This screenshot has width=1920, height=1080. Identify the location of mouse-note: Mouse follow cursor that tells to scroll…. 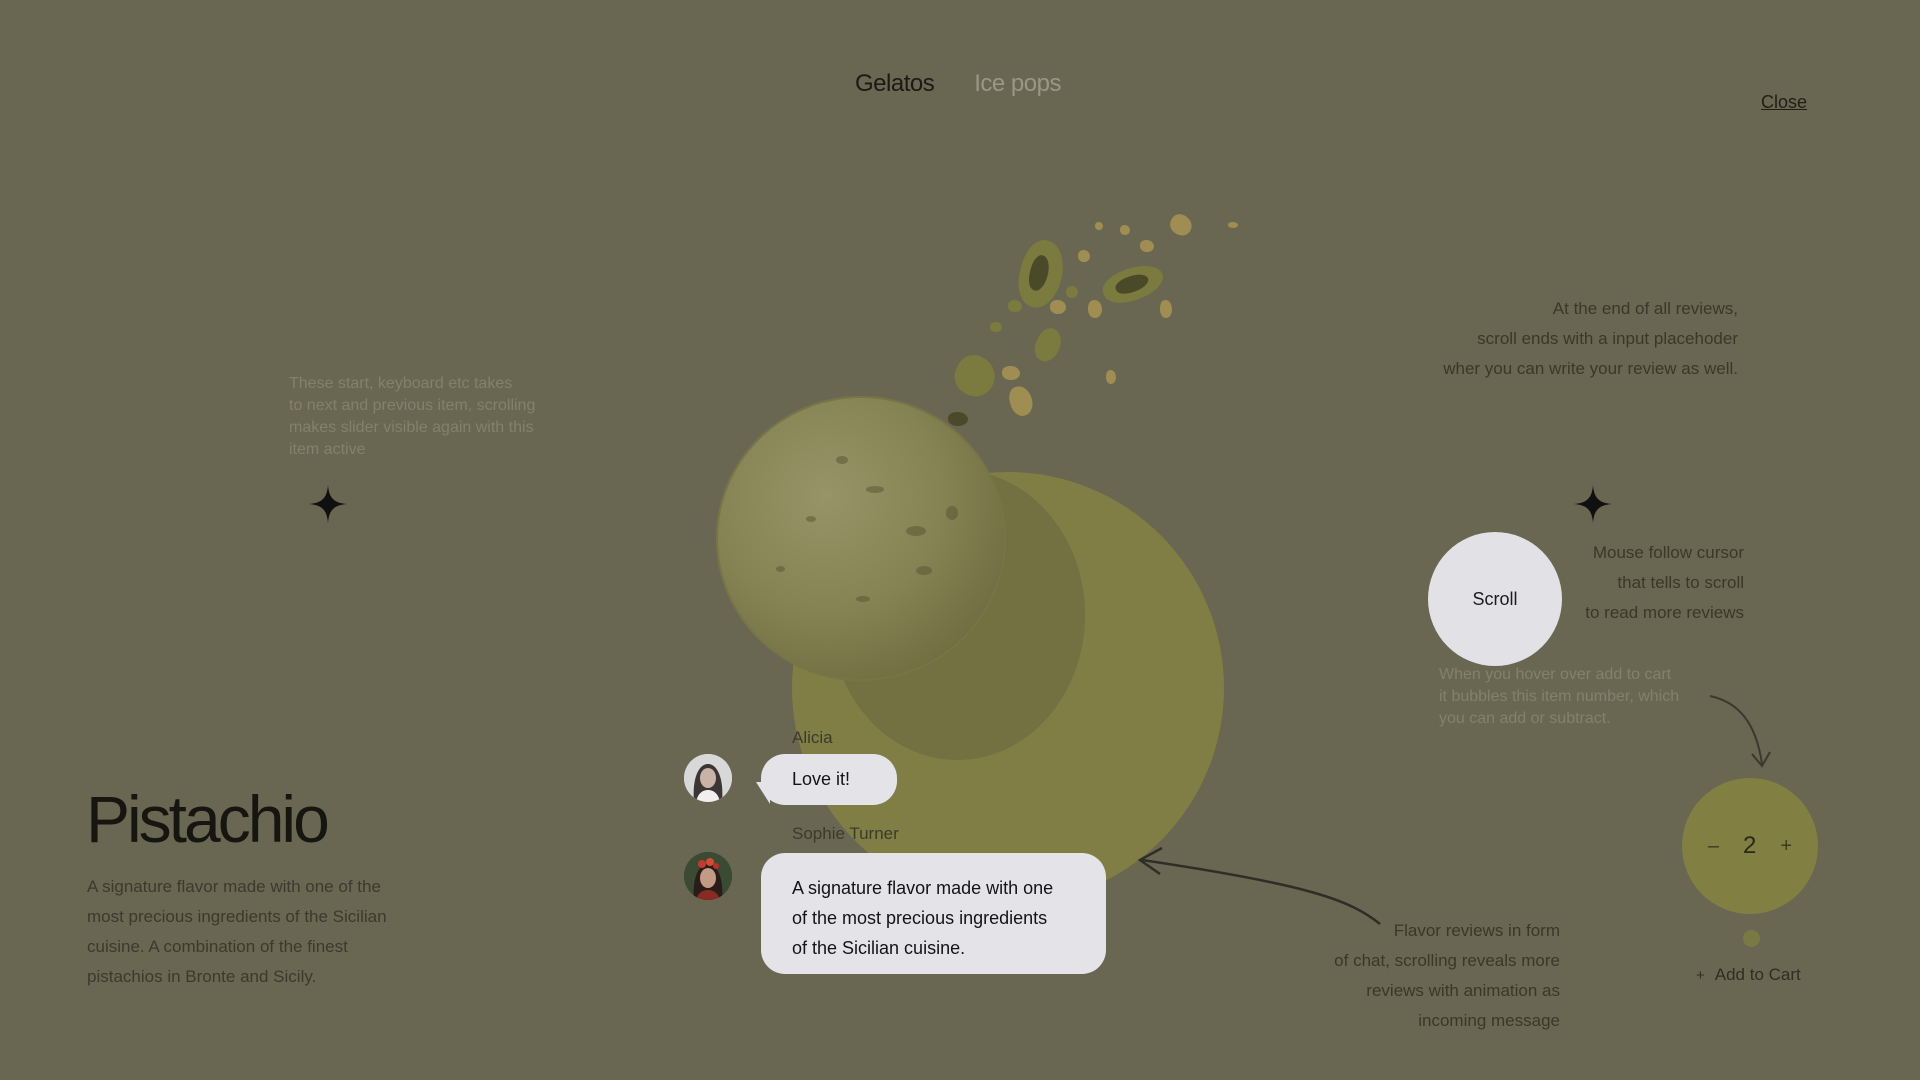
(1642, 583).